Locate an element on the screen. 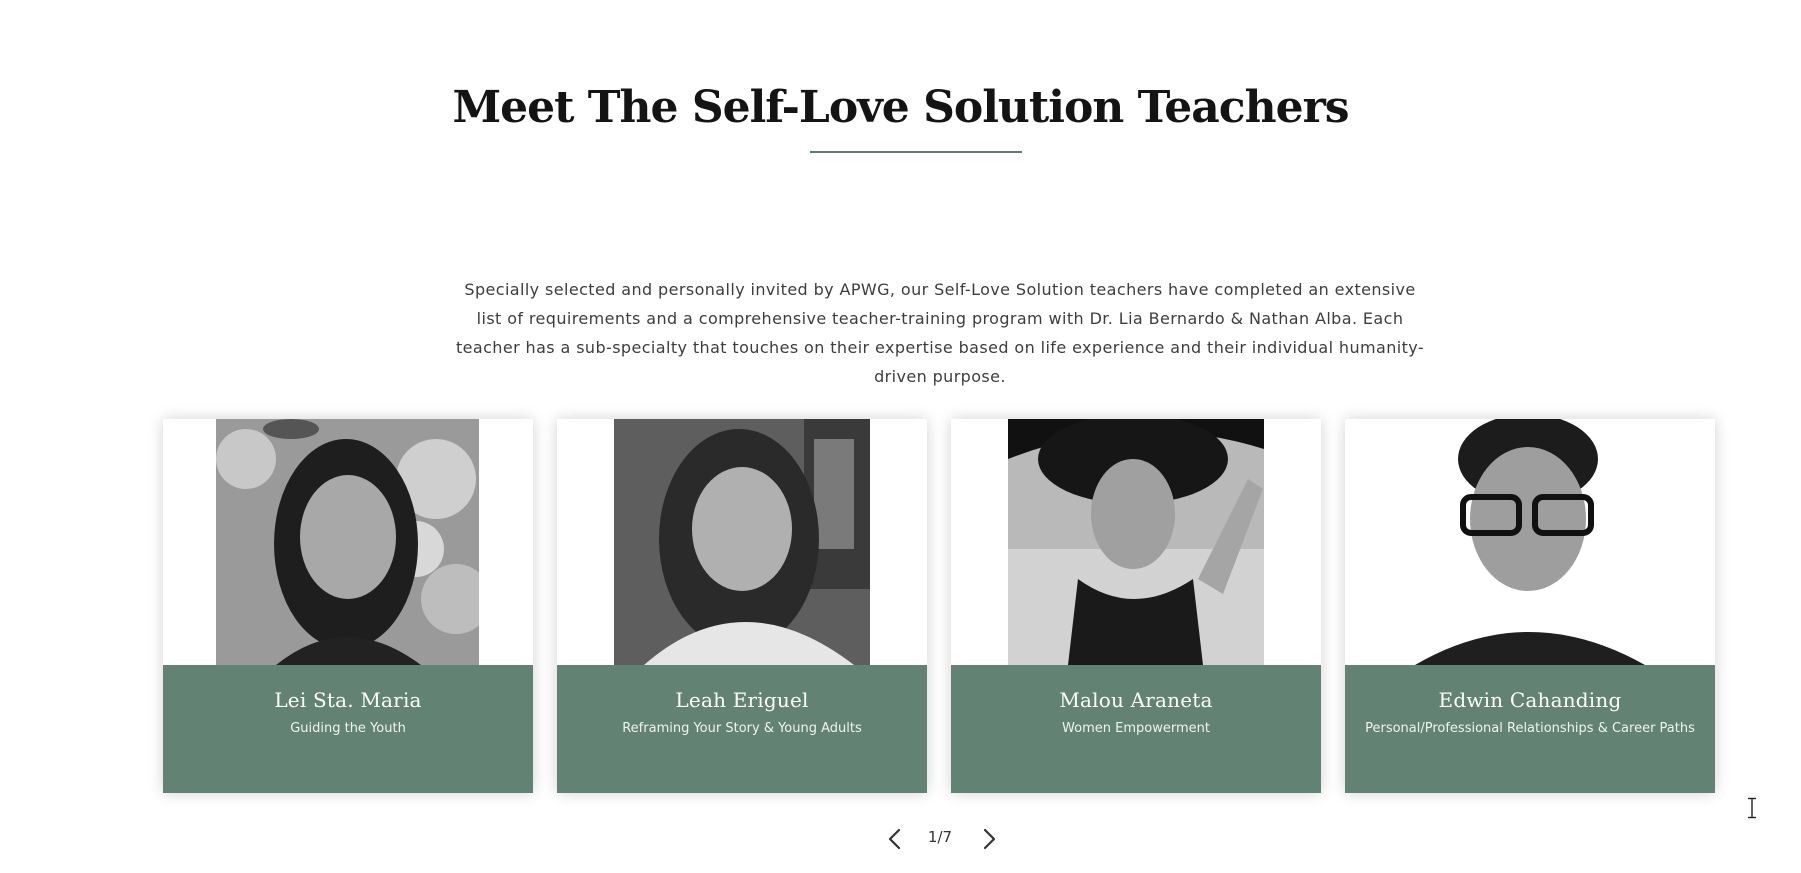 The image size is (1801, 873). section-title: Meet The Self-Love Solution Teachers is located at coordinates (900, 107).